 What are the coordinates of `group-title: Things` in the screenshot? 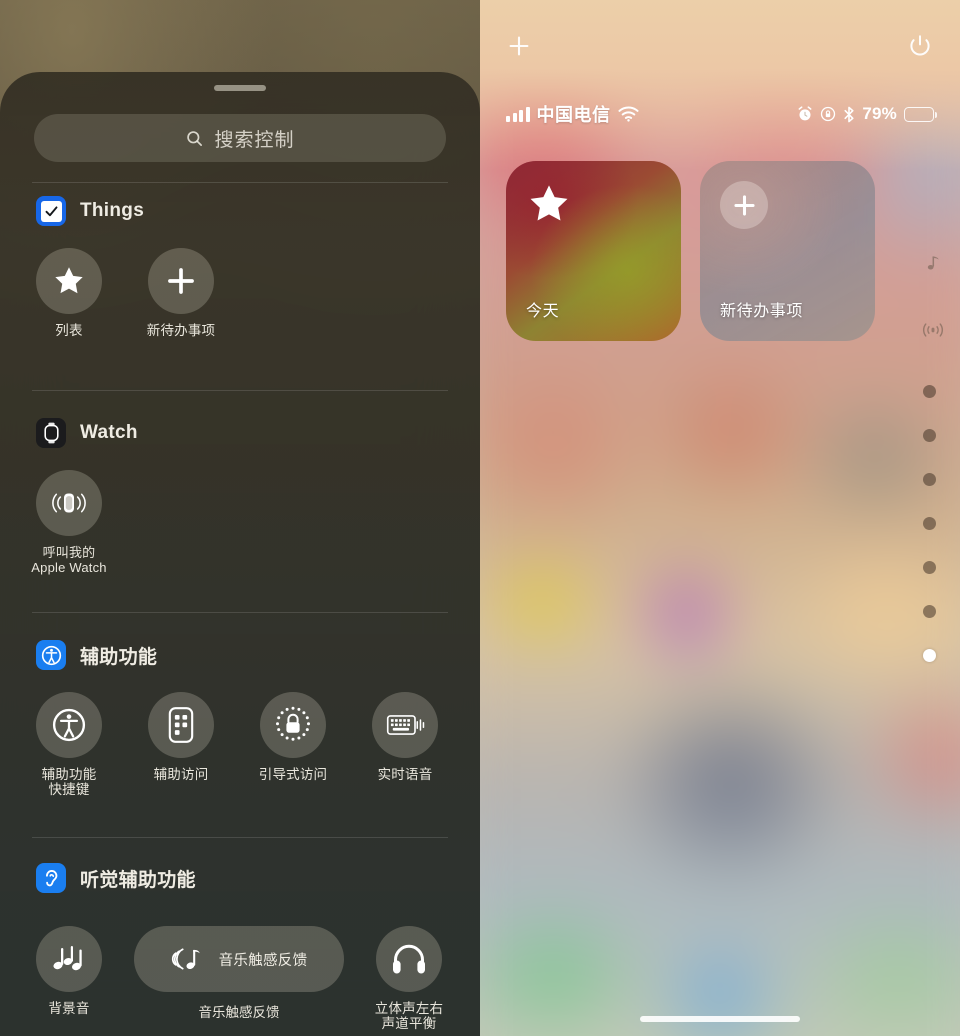 It's located at (112, 210).